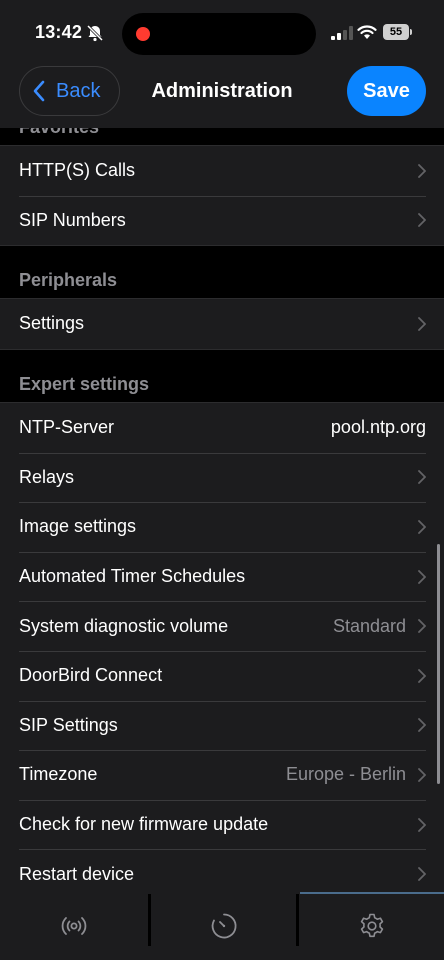  Describe the element at coordinates (222, 220) in the screenshot. I see `row-sip-numbers: SIP Numbers` at that location.